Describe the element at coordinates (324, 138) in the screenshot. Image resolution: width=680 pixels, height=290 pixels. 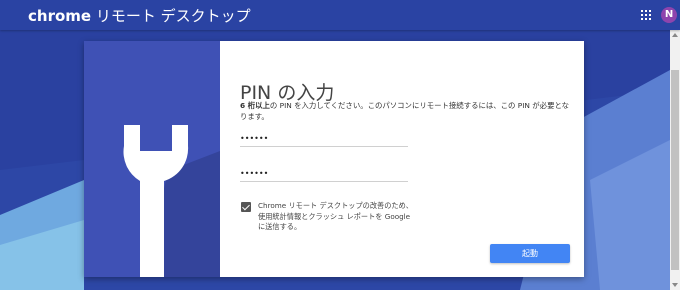
I see `pin-input` at that location.